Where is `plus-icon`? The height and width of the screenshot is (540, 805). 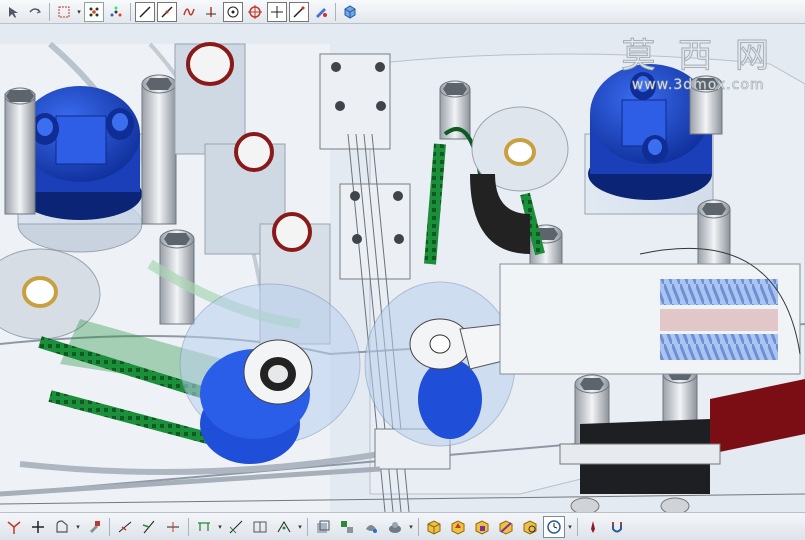
plus-icon is located at coordinates (38, 527).